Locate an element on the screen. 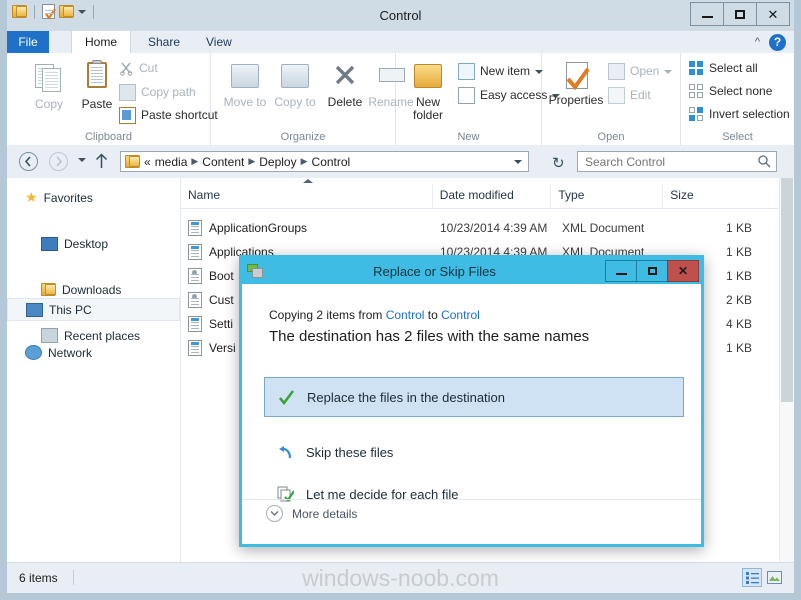  breadcrumb-control: Control is located at coordinates (331, 162).